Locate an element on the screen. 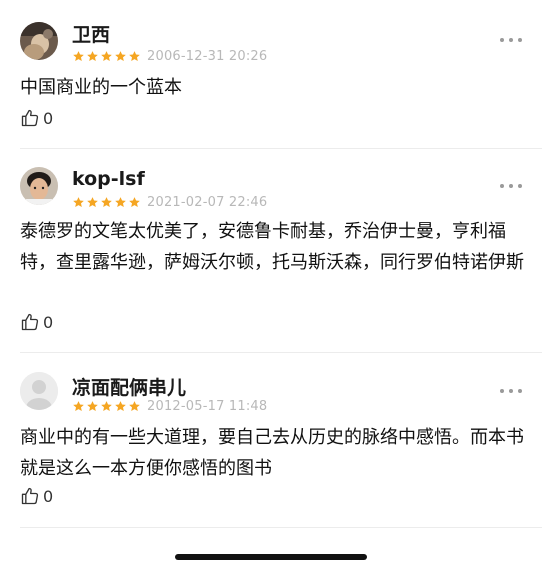  username: 卫西 is located at coordinates (91, 33).